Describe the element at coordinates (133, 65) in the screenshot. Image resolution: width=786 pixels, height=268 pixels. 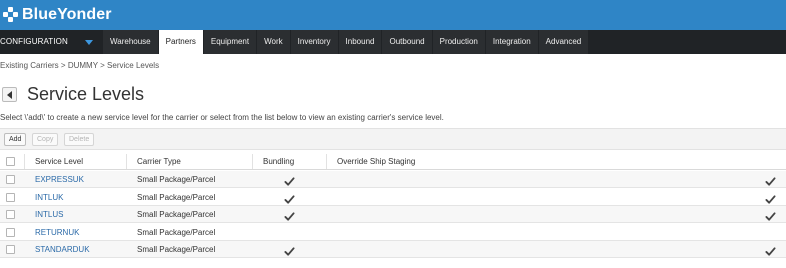
I see `breadcrumb-current: Service Levels` at that location.